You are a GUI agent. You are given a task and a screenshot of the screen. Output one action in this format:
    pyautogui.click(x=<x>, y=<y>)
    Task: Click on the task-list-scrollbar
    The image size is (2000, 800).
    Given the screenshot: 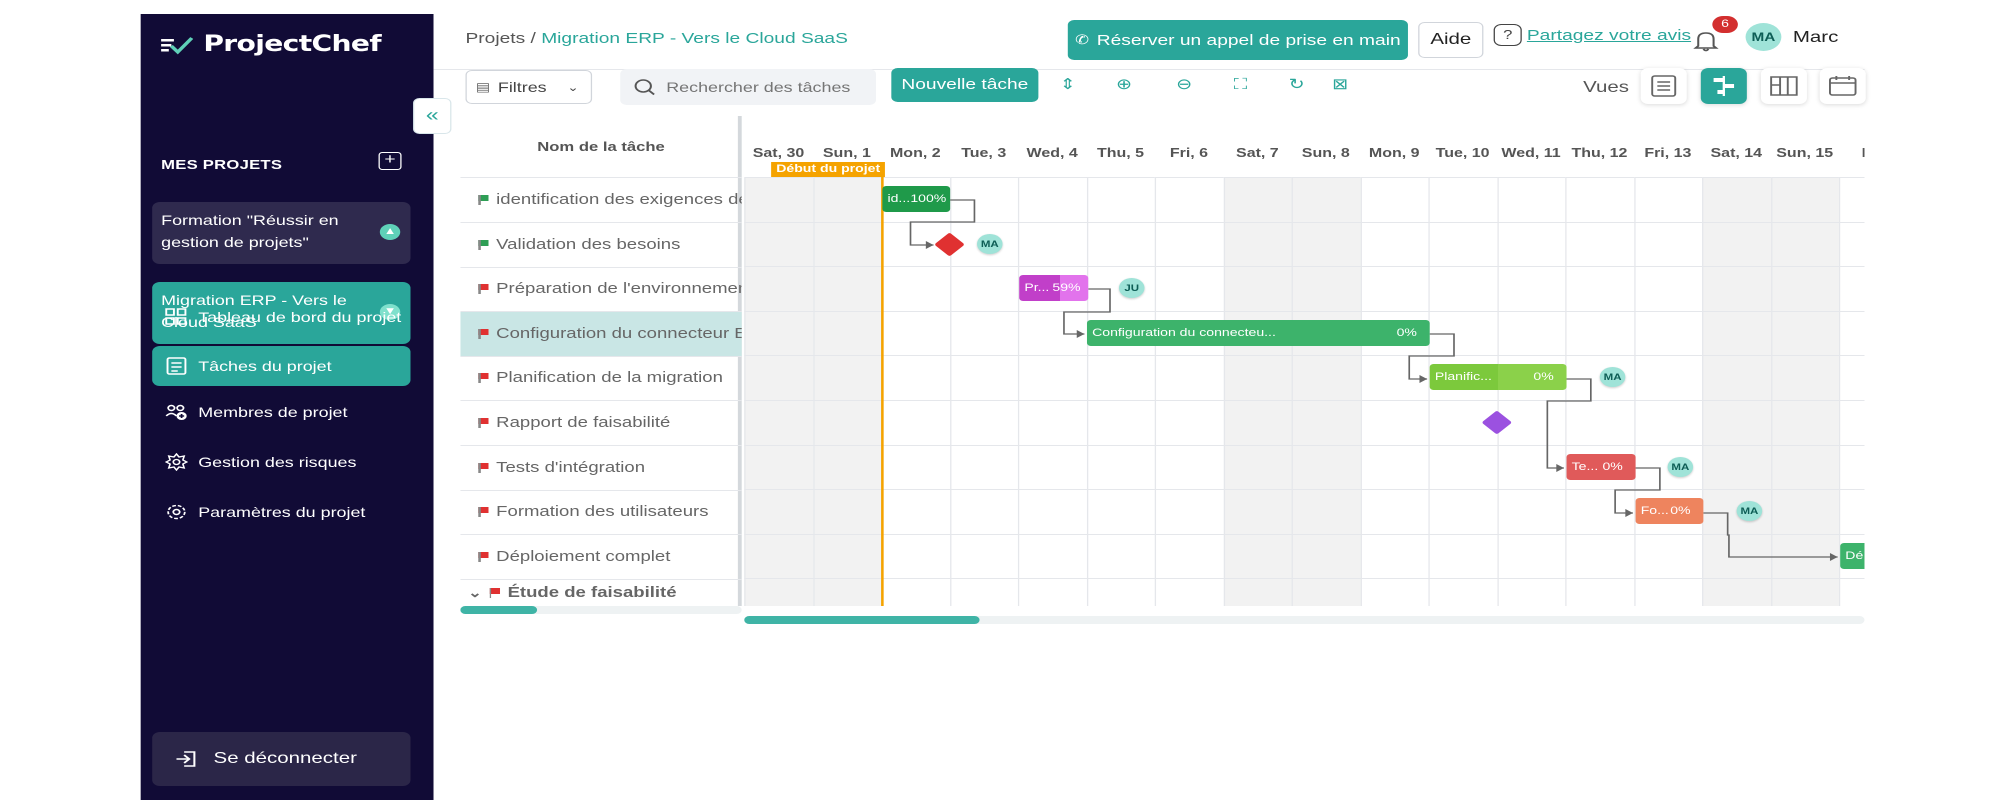 What is the action you would take?
    pyautogui.click(x=601, y=610)
    